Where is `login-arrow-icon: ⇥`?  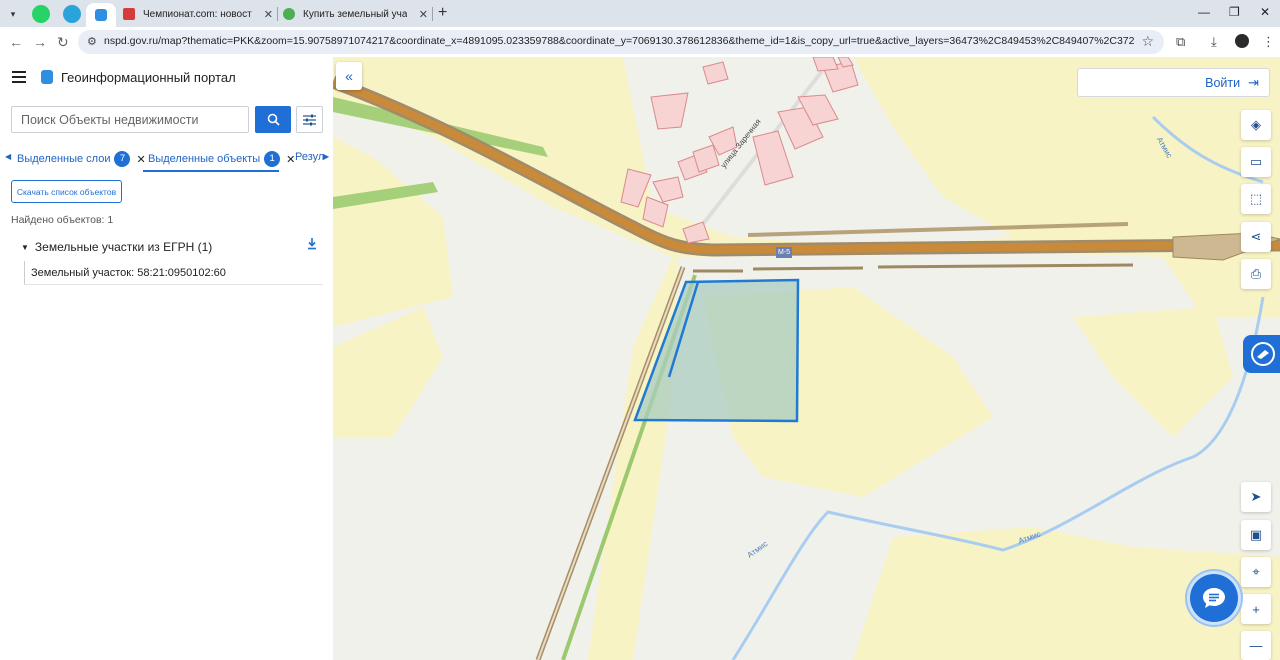 login-arrow-icon: ⇥ is located at coordinates (1253, 82).